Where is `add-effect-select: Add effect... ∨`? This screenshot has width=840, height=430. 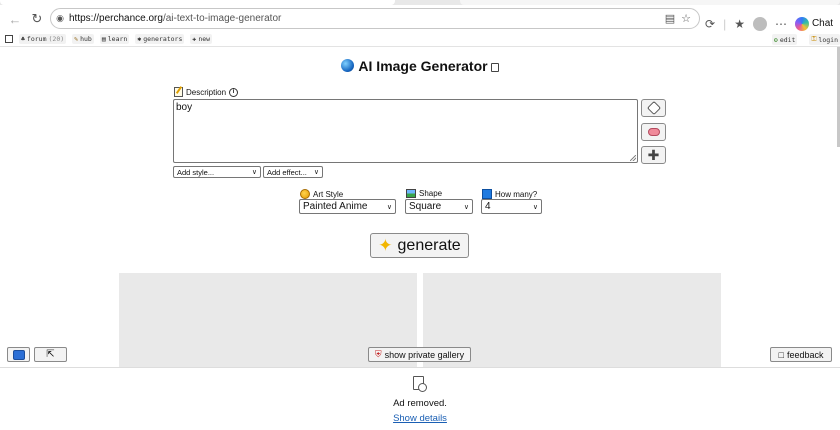 add-effect-select: Add effect... ∨ is located at coordinates (293, 172).